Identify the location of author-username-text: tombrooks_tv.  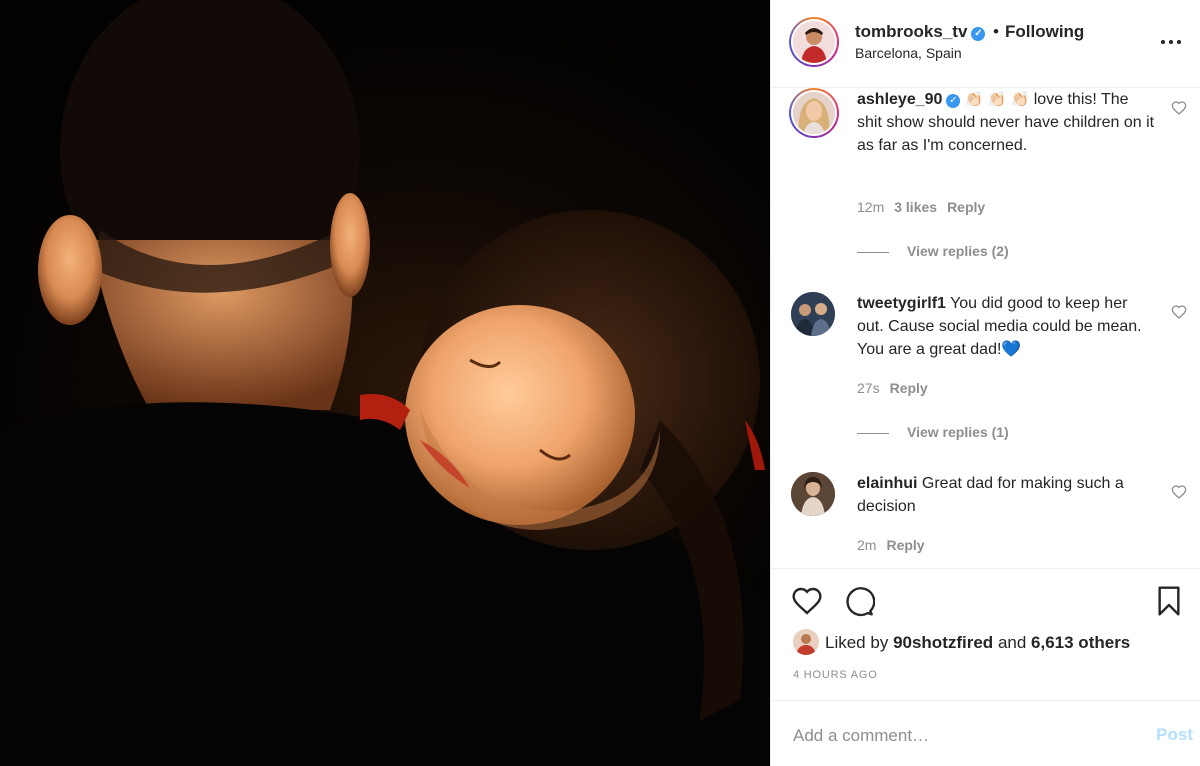
(911, 31).